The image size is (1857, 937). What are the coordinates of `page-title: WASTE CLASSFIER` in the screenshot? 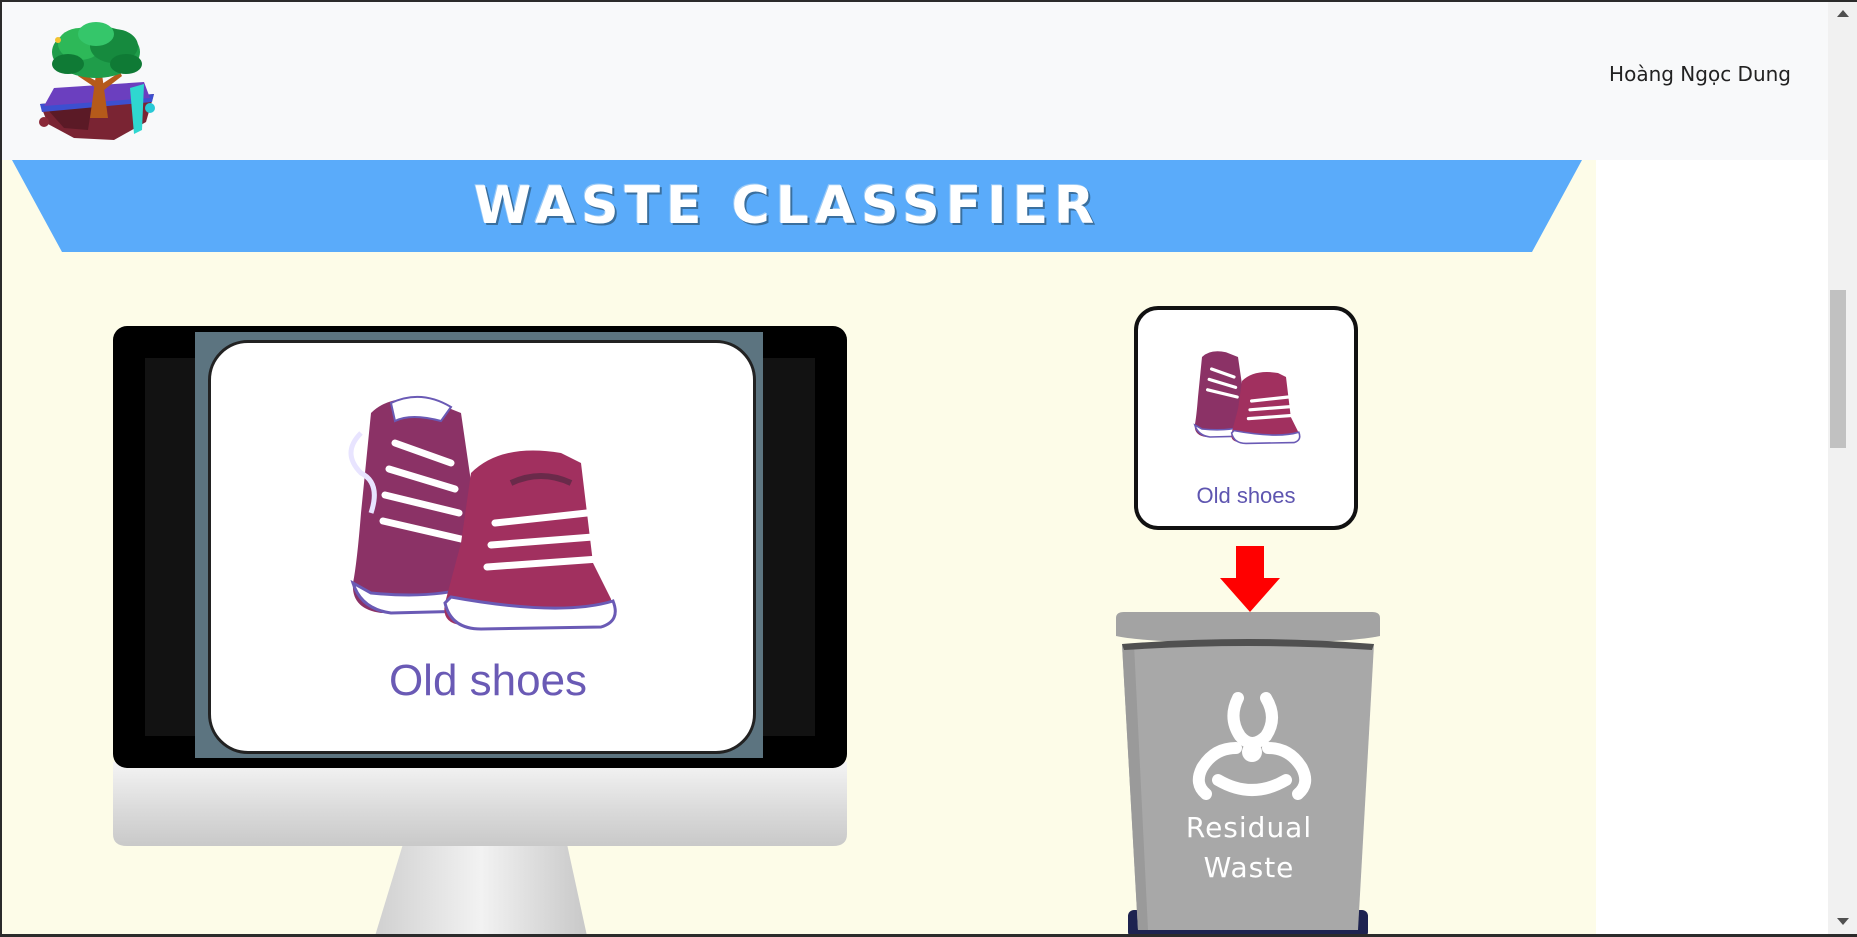 It's located at (787, 206).